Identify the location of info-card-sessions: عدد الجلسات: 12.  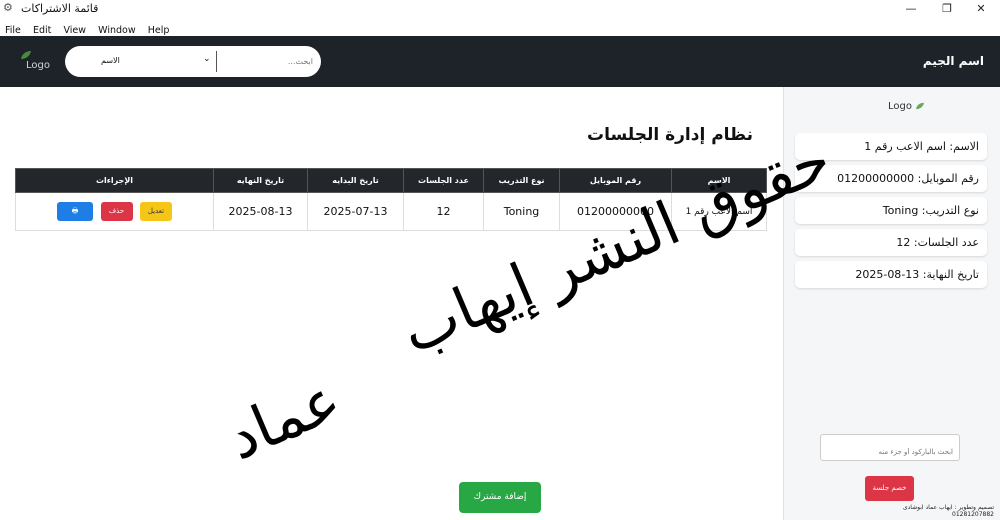
(891, 242).